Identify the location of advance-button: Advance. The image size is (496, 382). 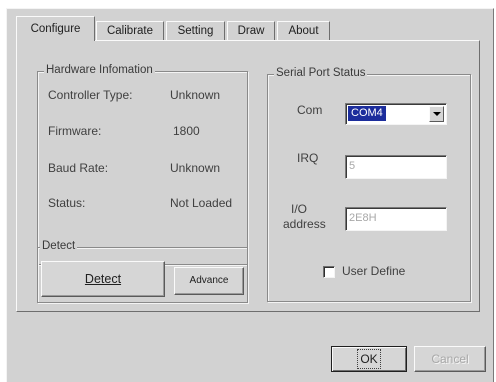
(209, 281).